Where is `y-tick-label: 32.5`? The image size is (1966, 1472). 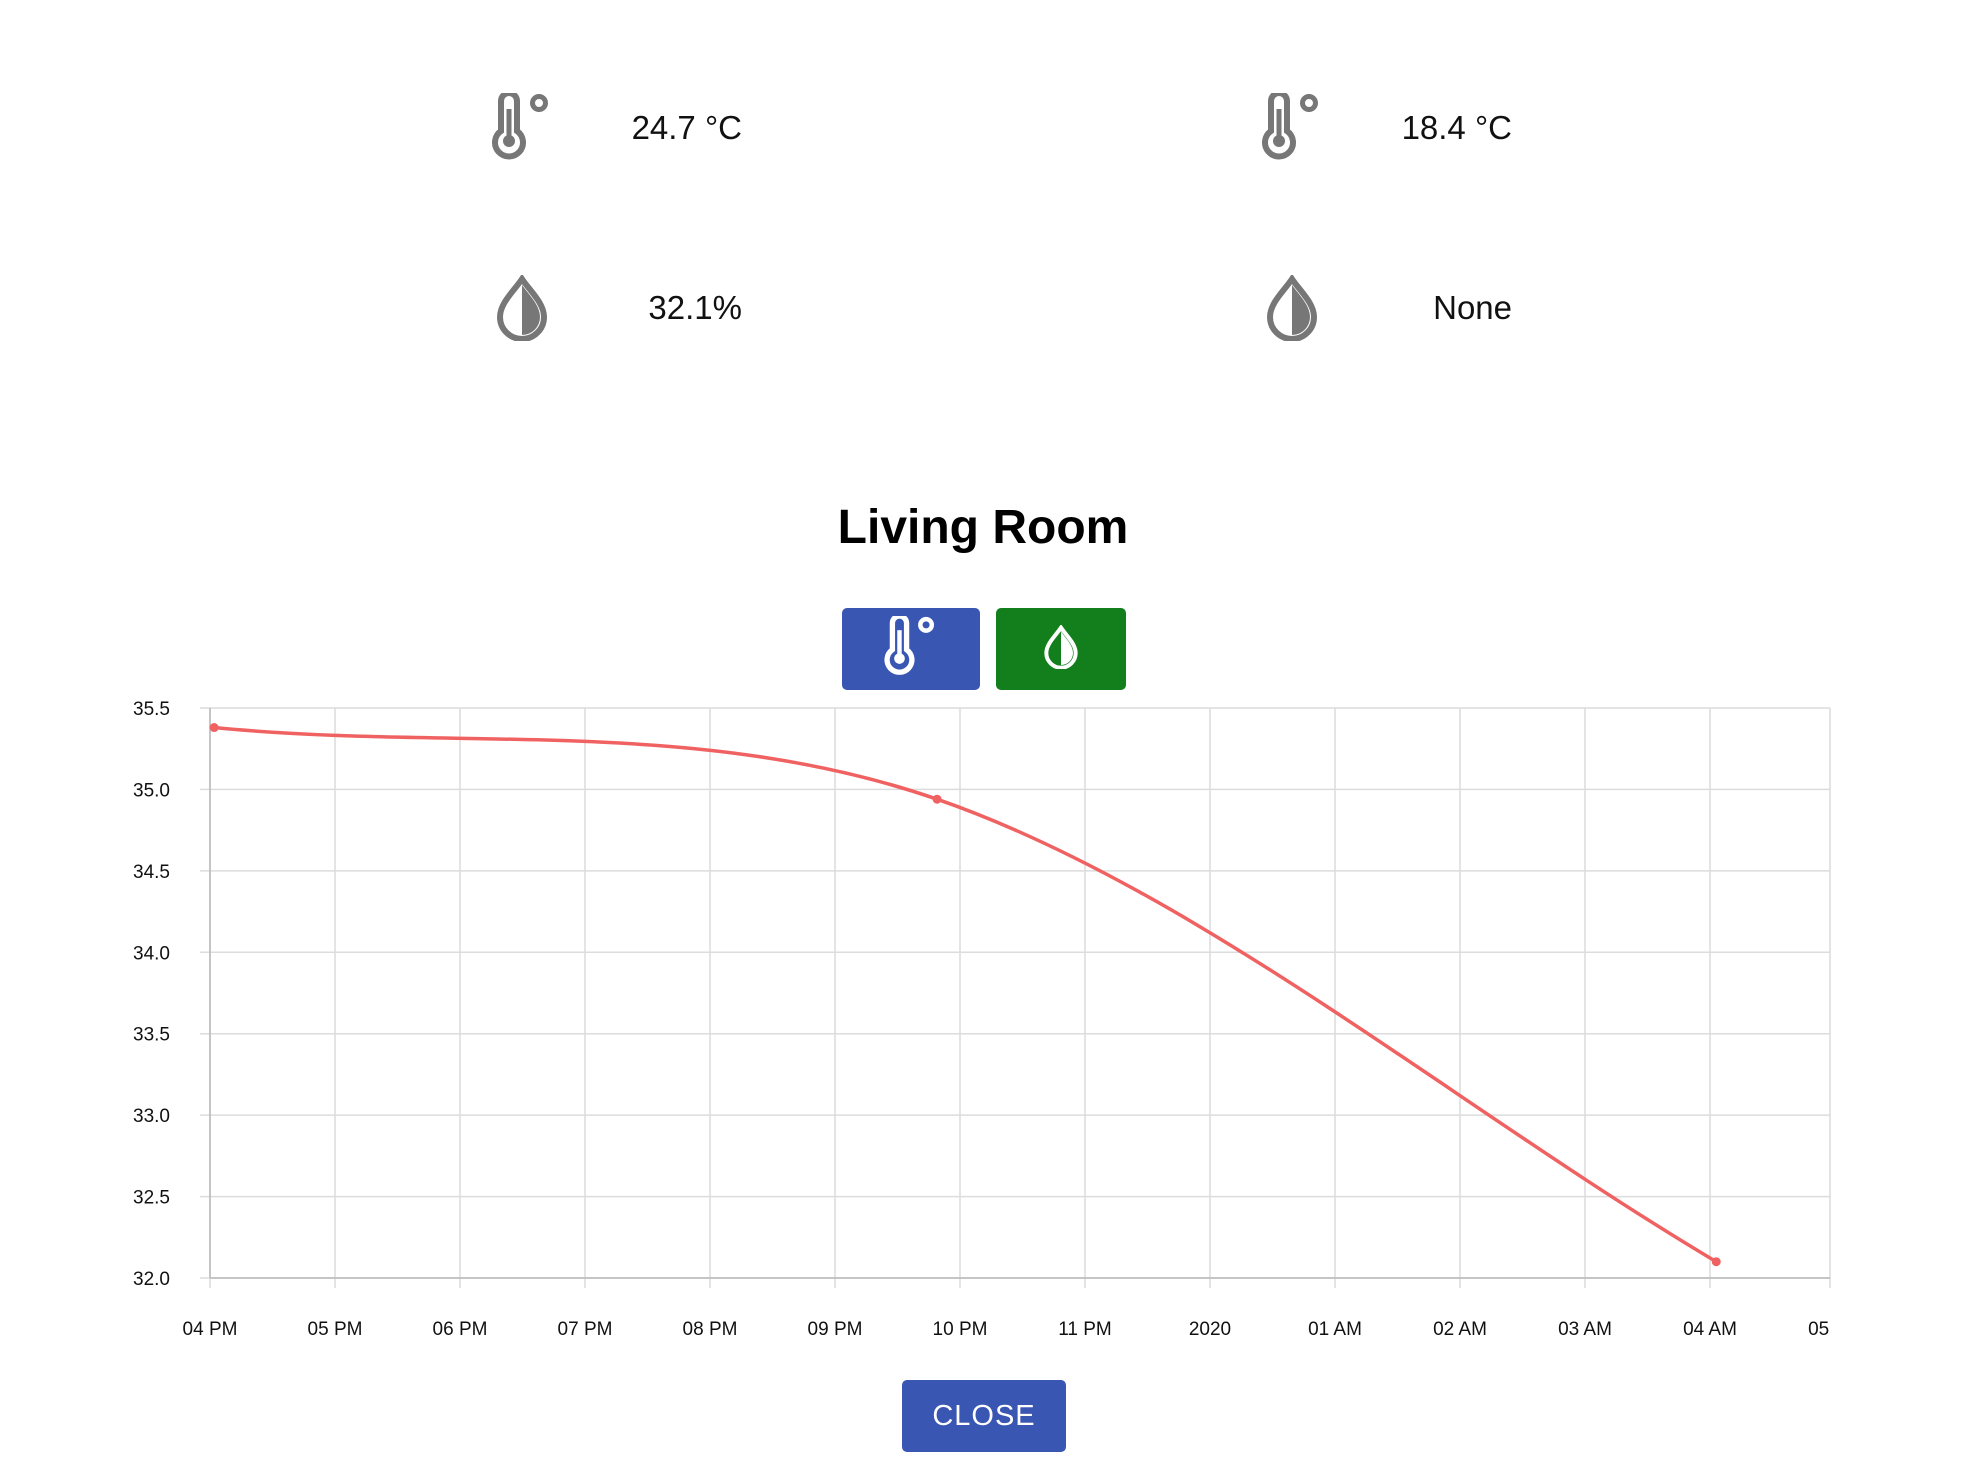 y-tick-label: 32.5 is located at coordinates (151, 1198).